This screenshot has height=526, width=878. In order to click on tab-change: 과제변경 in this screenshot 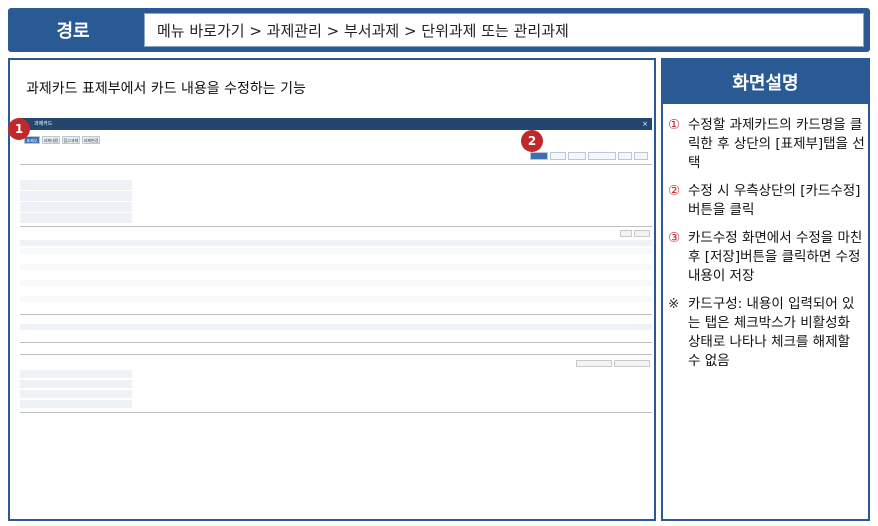, I will do `click(91, 140)`.